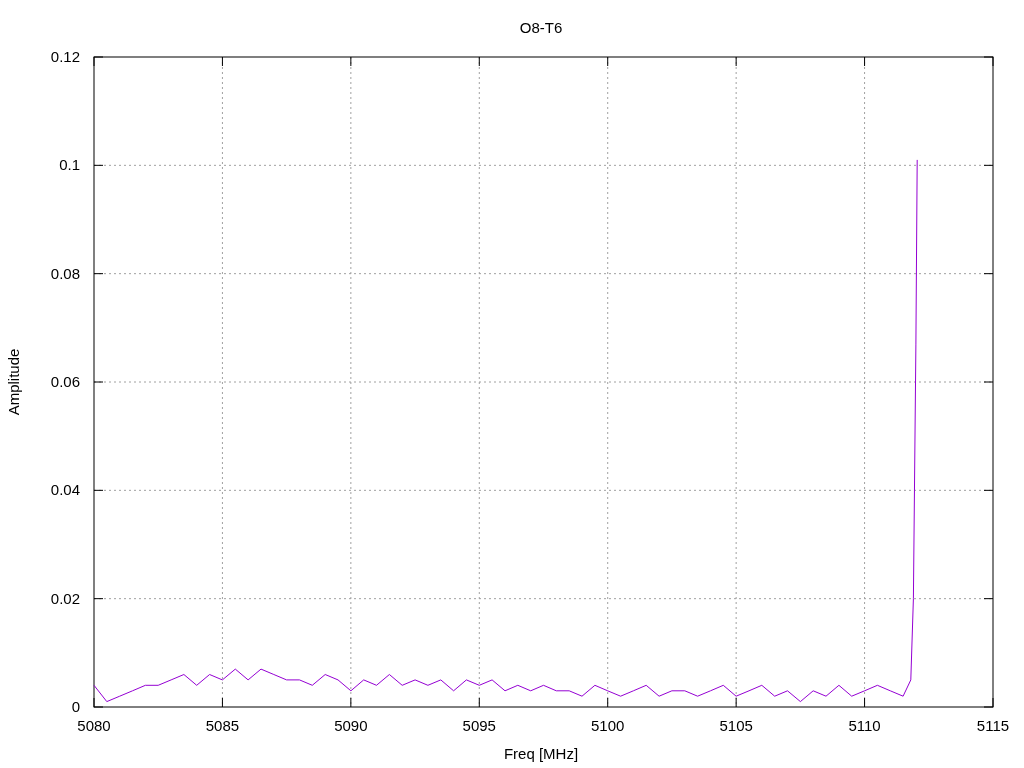 This screenshot has width=1024, height=768. I want to click on x-tick-label: 5080, so click(94, 725).